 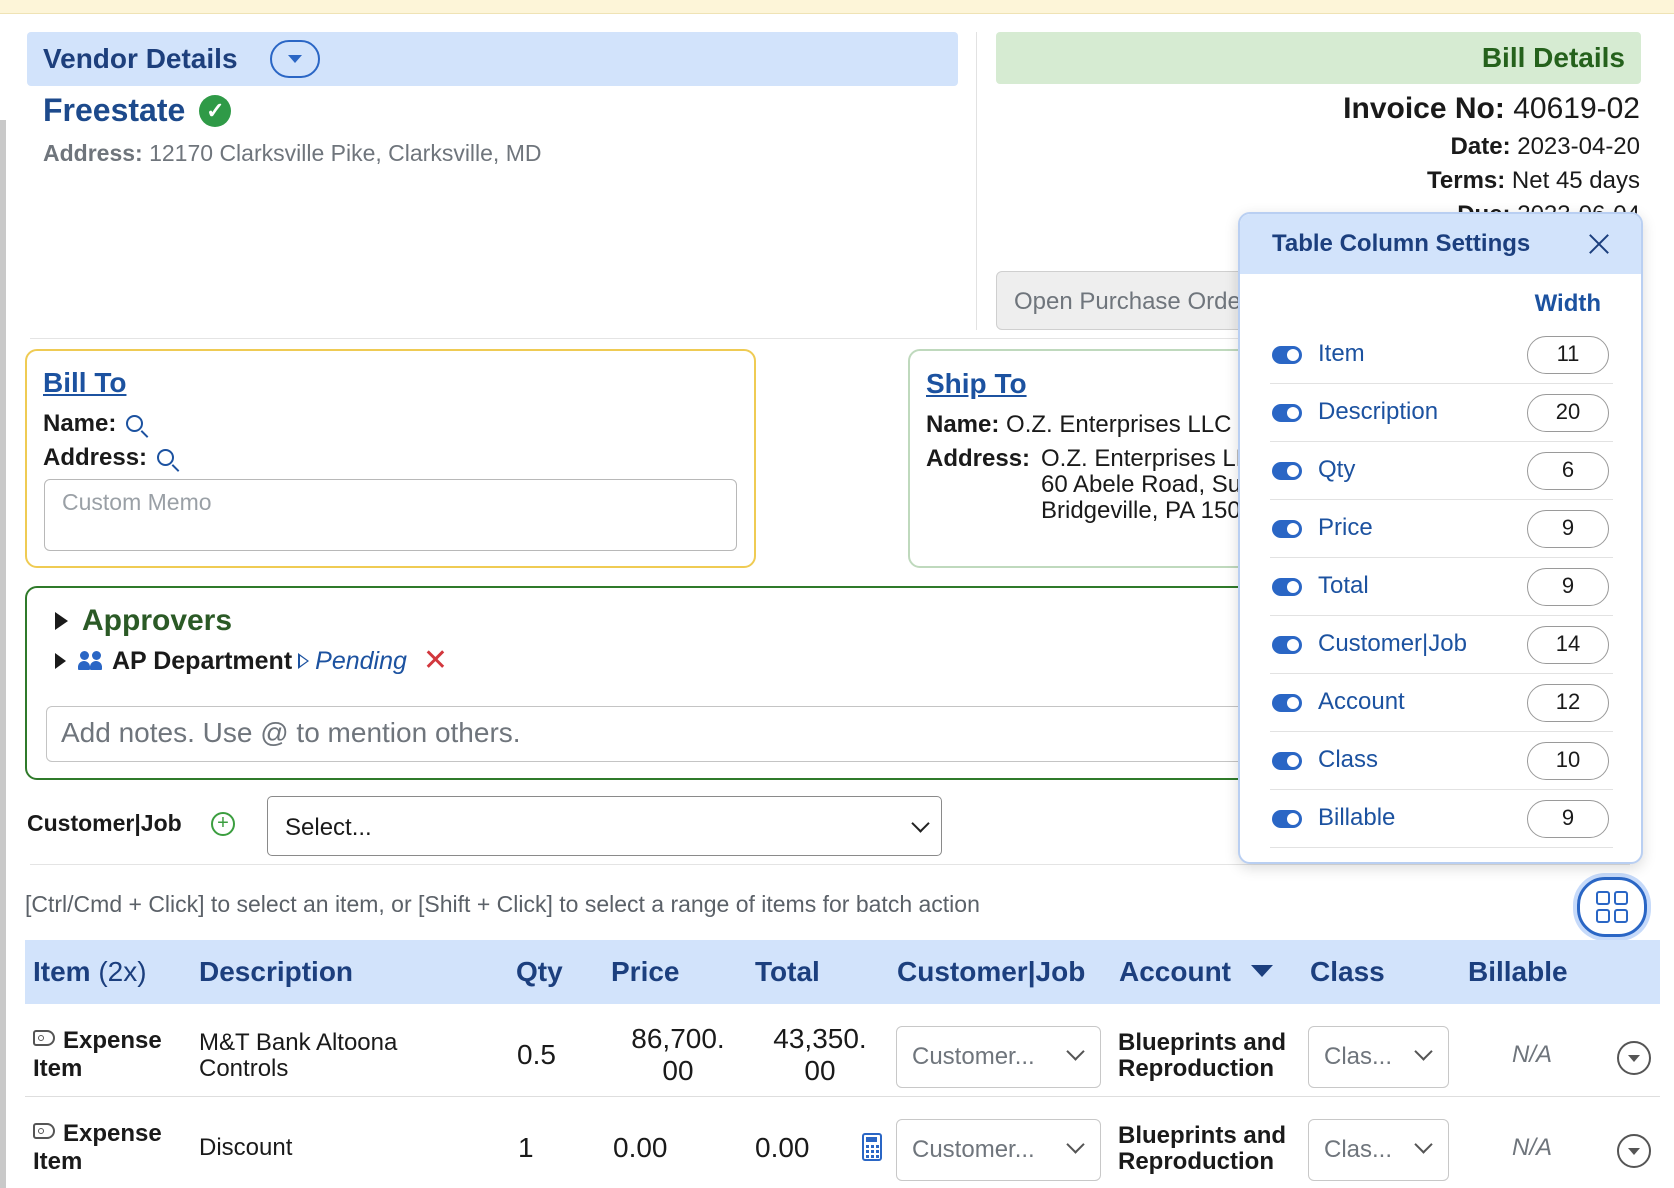 What do you see at coordinates (1357, 817) in the screenshot?
I see `column-setting-label: Billable` at bounding box center [1357, 817].